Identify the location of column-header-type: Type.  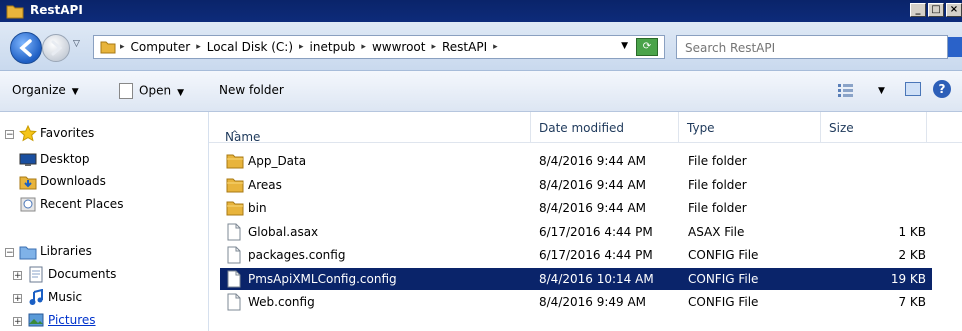
(750, 127).